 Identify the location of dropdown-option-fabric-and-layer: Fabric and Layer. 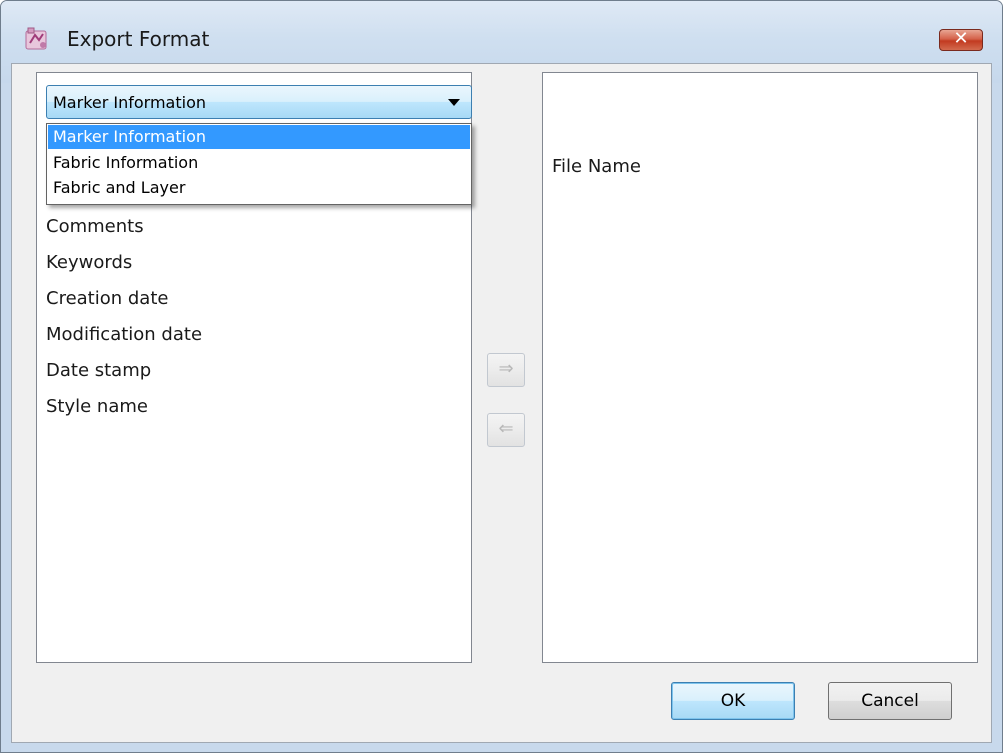
(259, 188).